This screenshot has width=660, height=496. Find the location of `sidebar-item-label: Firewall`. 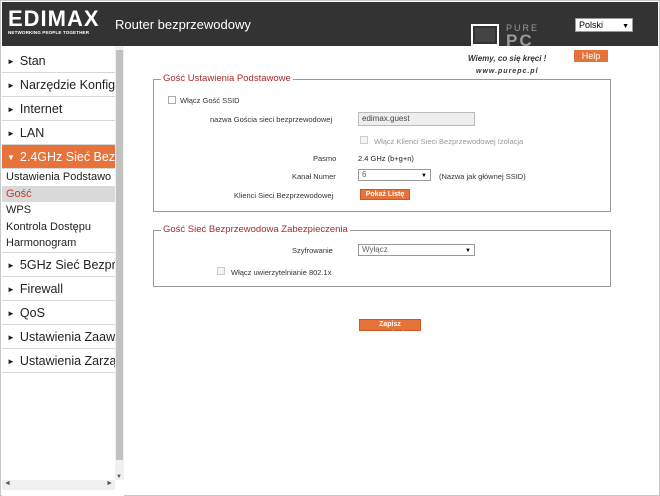

sidebar-item-label: Firewall is located at coordinates (41, 289).